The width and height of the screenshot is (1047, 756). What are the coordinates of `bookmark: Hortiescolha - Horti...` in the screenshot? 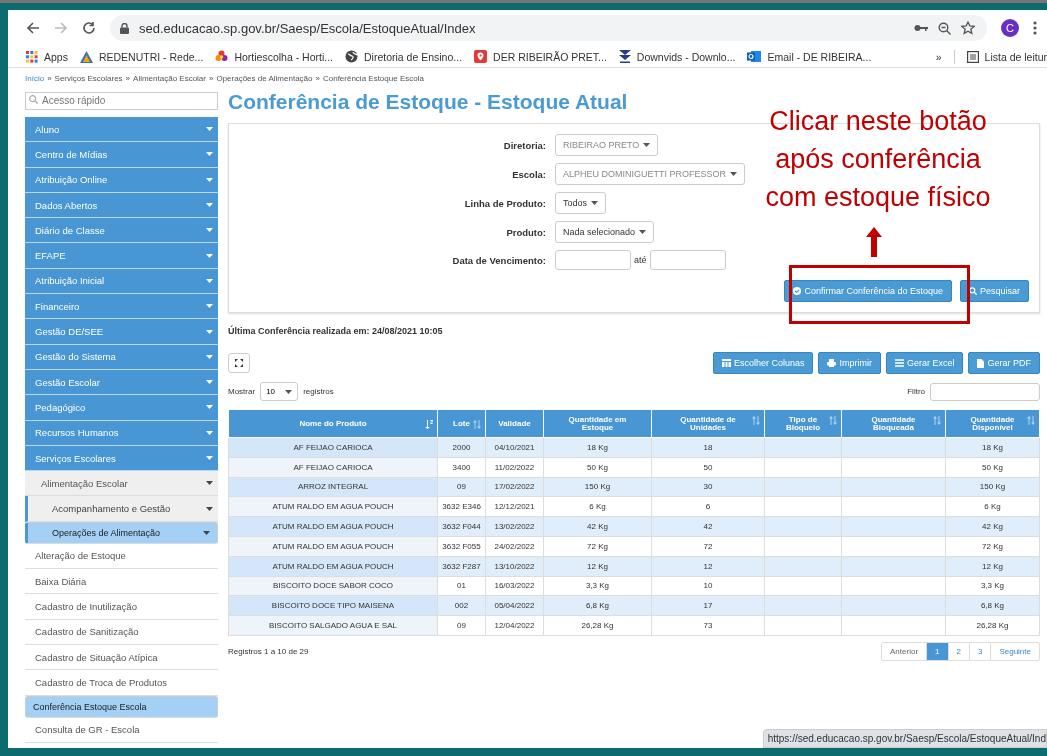 It's located at (274, 56).